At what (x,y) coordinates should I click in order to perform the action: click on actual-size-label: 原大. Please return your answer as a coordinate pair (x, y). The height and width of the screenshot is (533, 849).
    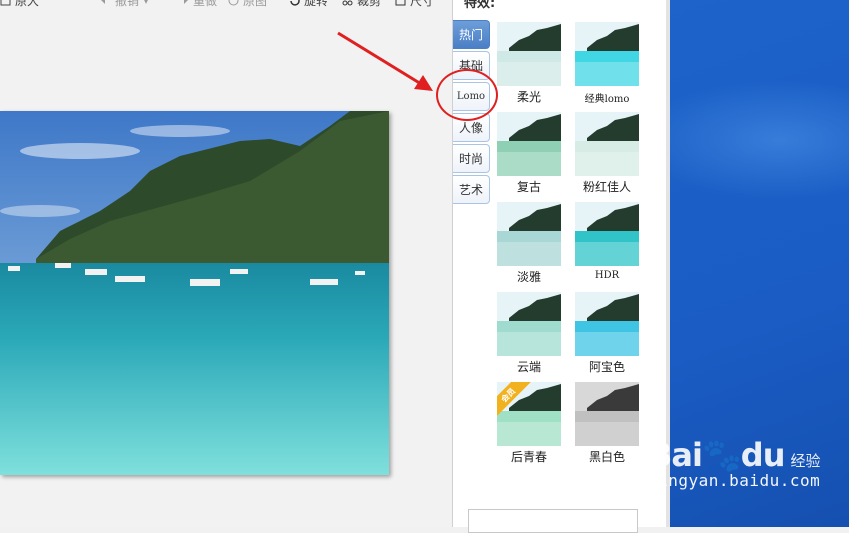
    Looking at the image, I should click on (27, 4).